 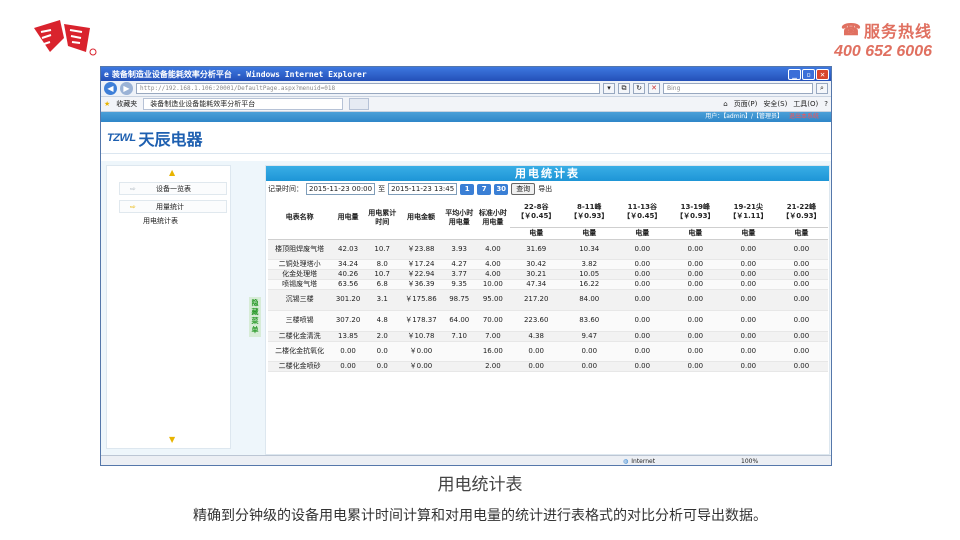 What do you see at coordinates (775, 104) in the screenshot?
I see `safety-menu: 安全(S)` at bounding box center [775, 104].